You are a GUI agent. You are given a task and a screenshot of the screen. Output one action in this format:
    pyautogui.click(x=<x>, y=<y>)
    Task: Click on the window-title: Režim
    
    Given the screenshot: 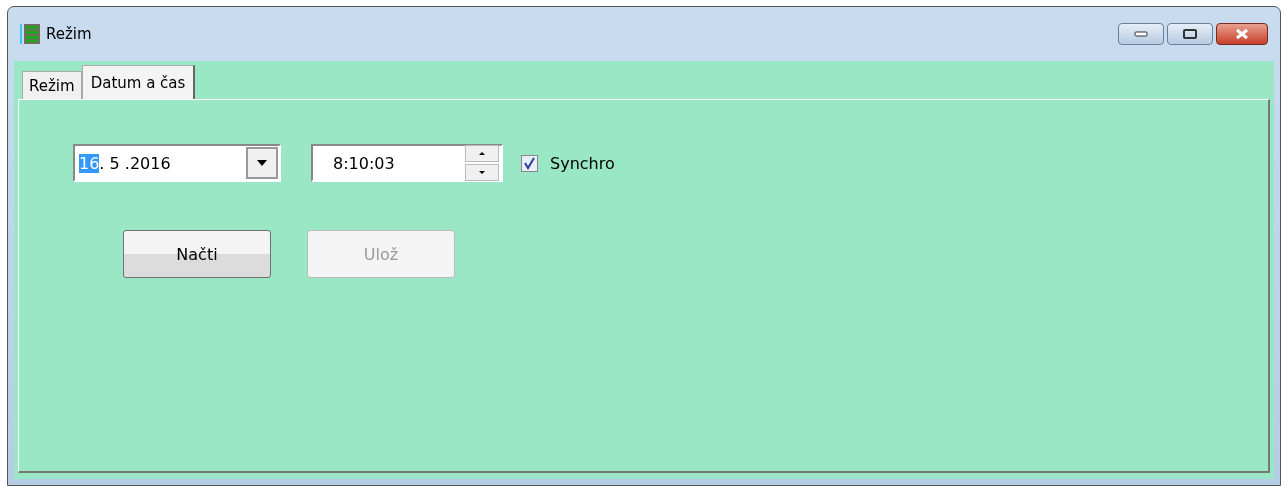 What is the action you would take?
    pyautogui.click(x=69, y=34)
    